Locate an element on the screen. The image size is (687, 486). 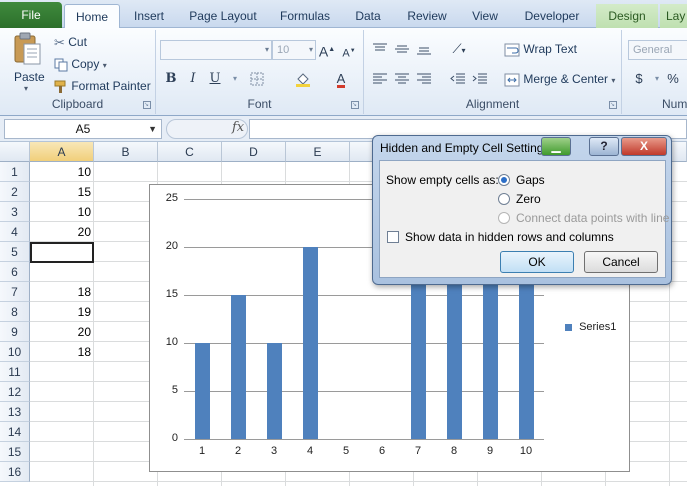
show-hidden-checkbox is located at coordinates (393, 237).